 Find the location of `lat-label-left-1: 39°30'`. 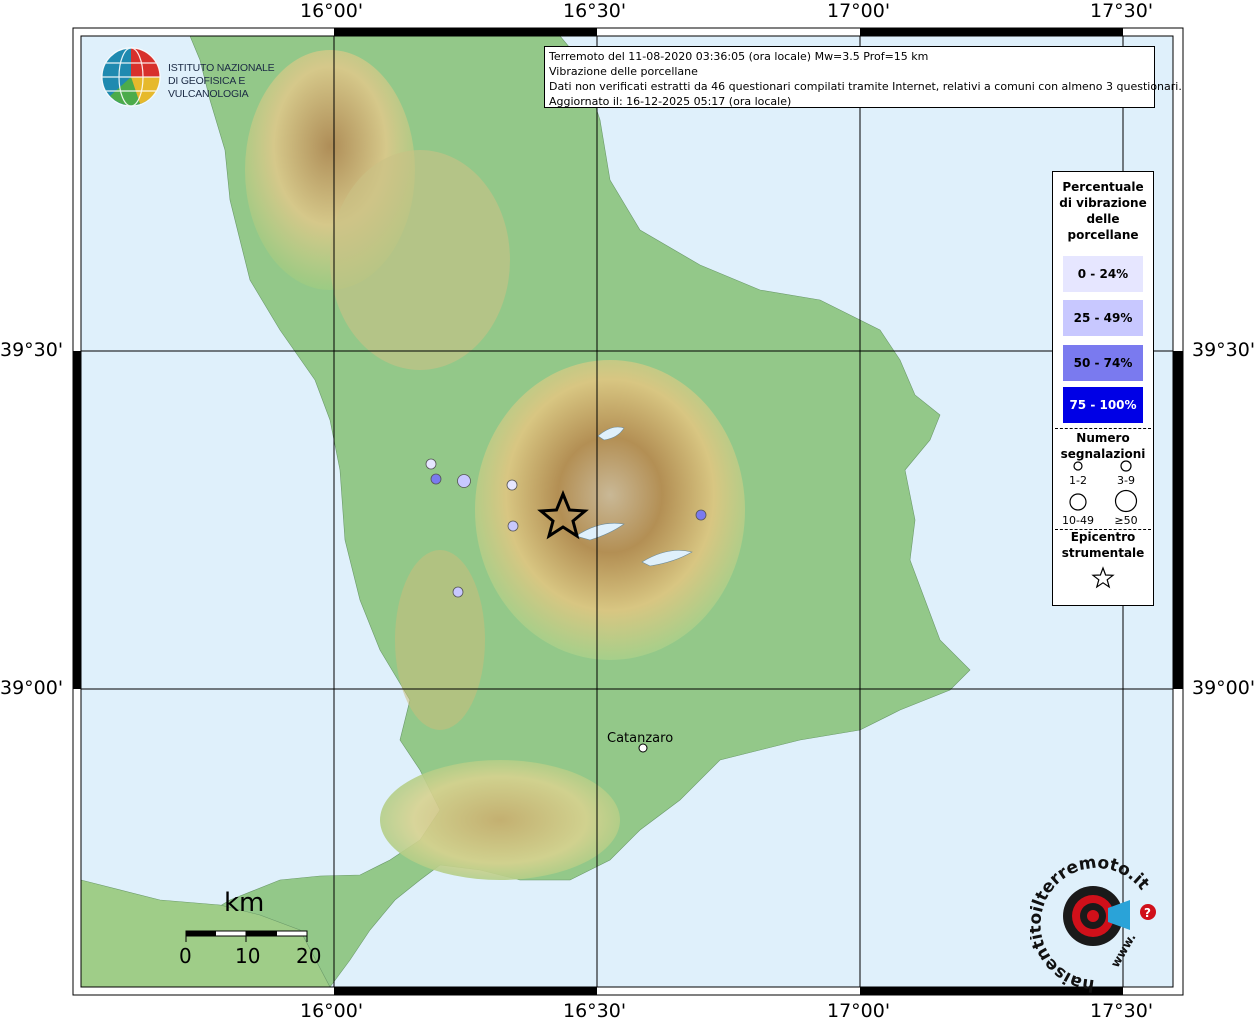

lat-label-left-1: 39°30' is located at coordinates (32, 350).